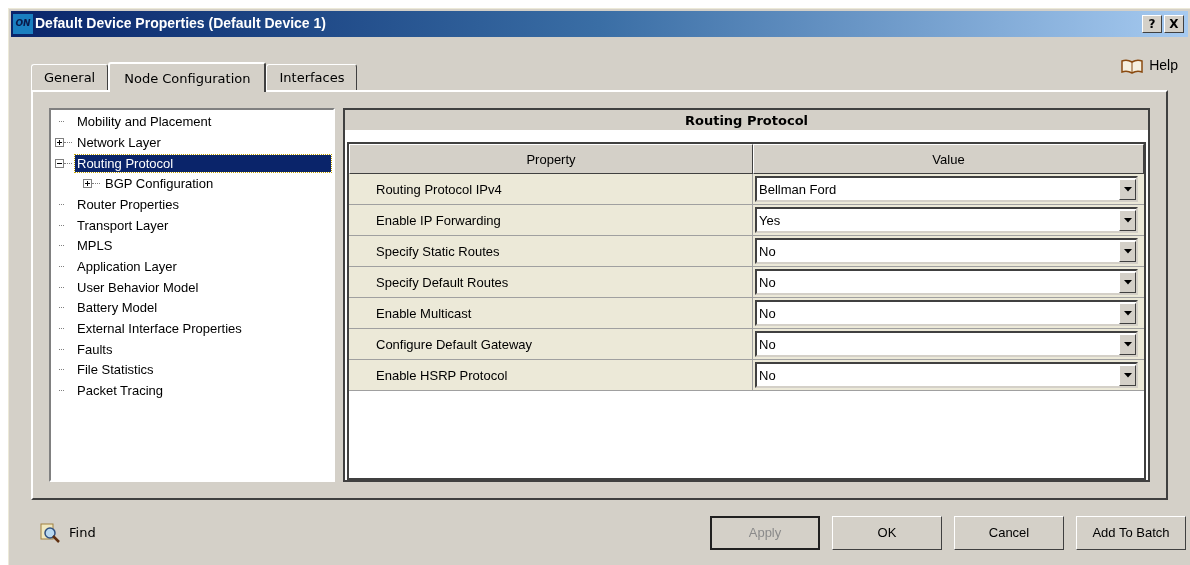 The height and width of the screenshot is (565, 1190). Describe the element at coordinates (551, 252) in the screenshot. I see `property-cell: Specify Static Routes` at that location.